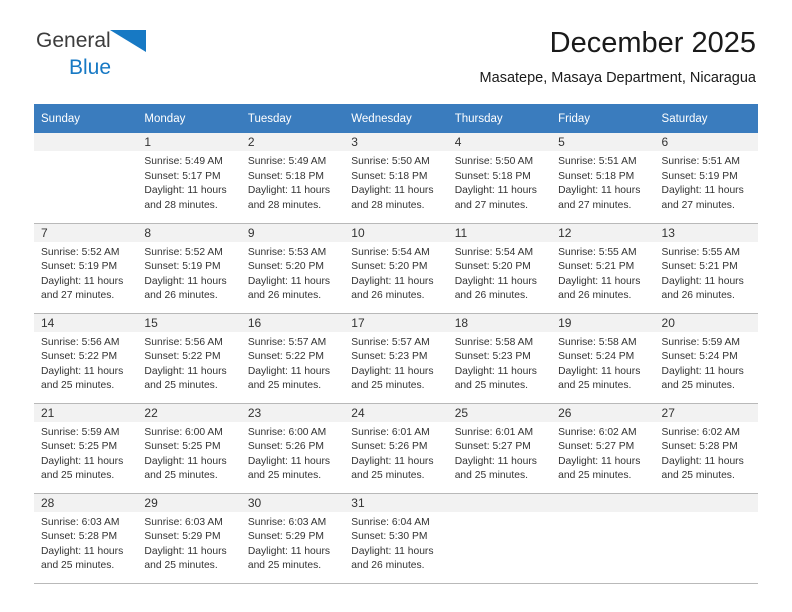 This screenshot has height=612, width=792. What do you see at coordinates (492, 357) in the screenshot?
I see `sunset-text: Sunset: 5:23 PM` at bounding box center [492, 357].